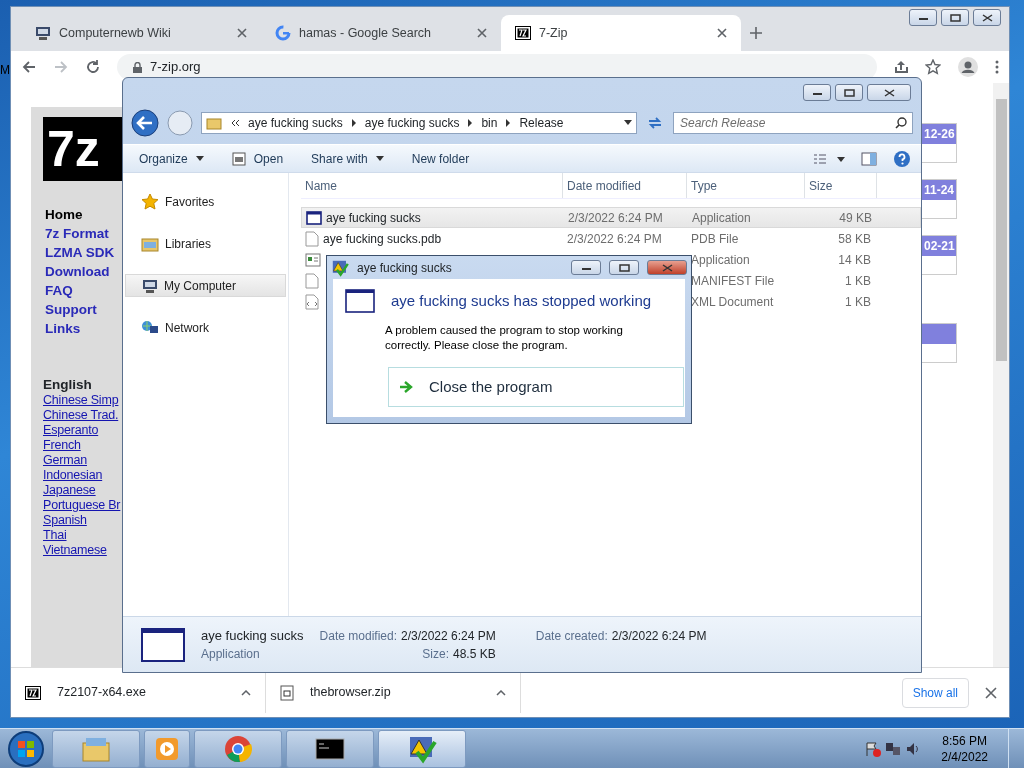  I want to click on file-size: 58 KB, so click(854, 239).